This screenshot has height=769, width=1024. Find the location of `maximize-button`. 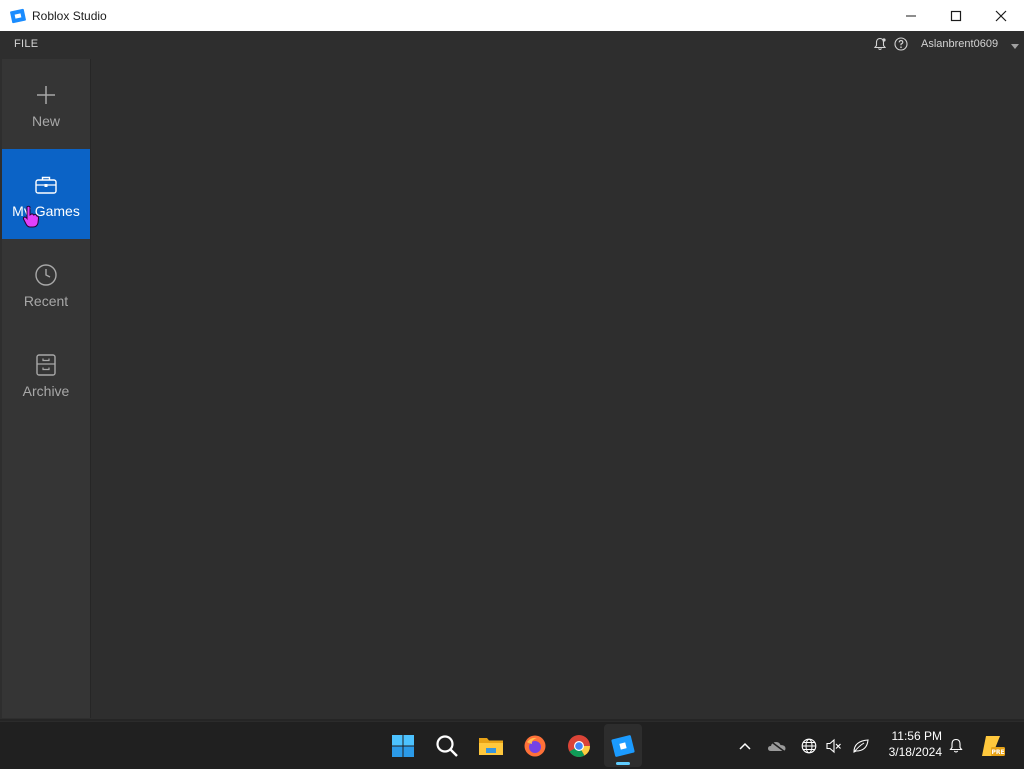

maximize-button is located at coordinates (956, 15).